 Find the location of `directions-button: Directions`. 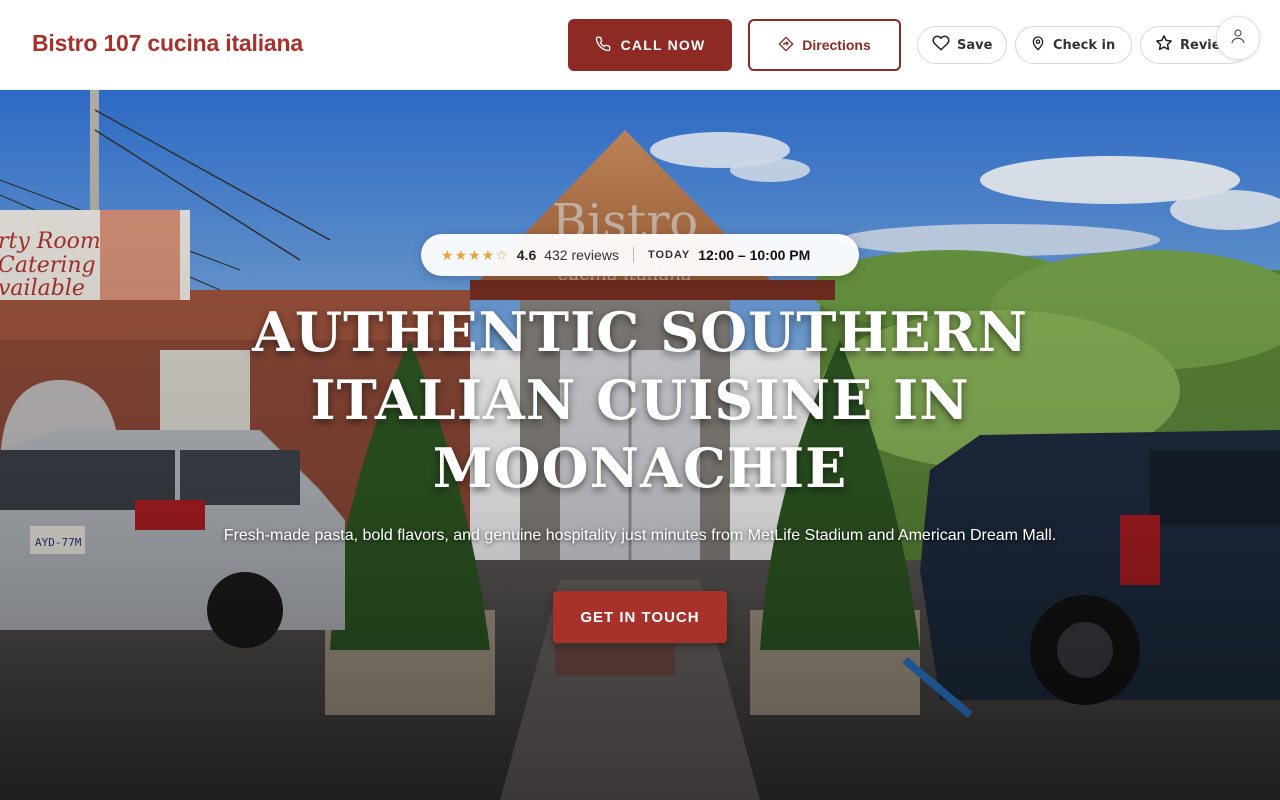

directions-button: Directions is located at coordinates (824, 45).